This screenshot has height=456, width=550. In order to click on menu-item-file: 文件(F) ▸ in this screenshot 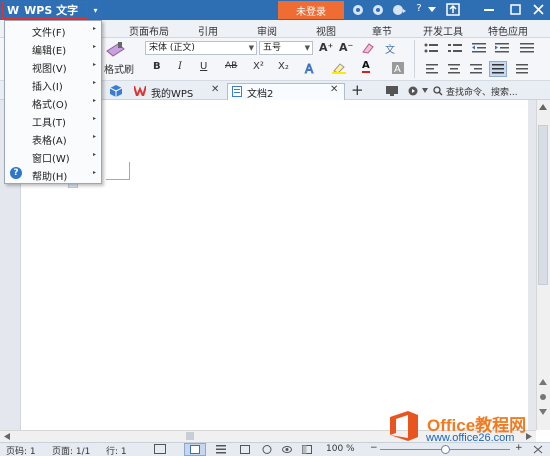, I will do `click(53, 30)`.